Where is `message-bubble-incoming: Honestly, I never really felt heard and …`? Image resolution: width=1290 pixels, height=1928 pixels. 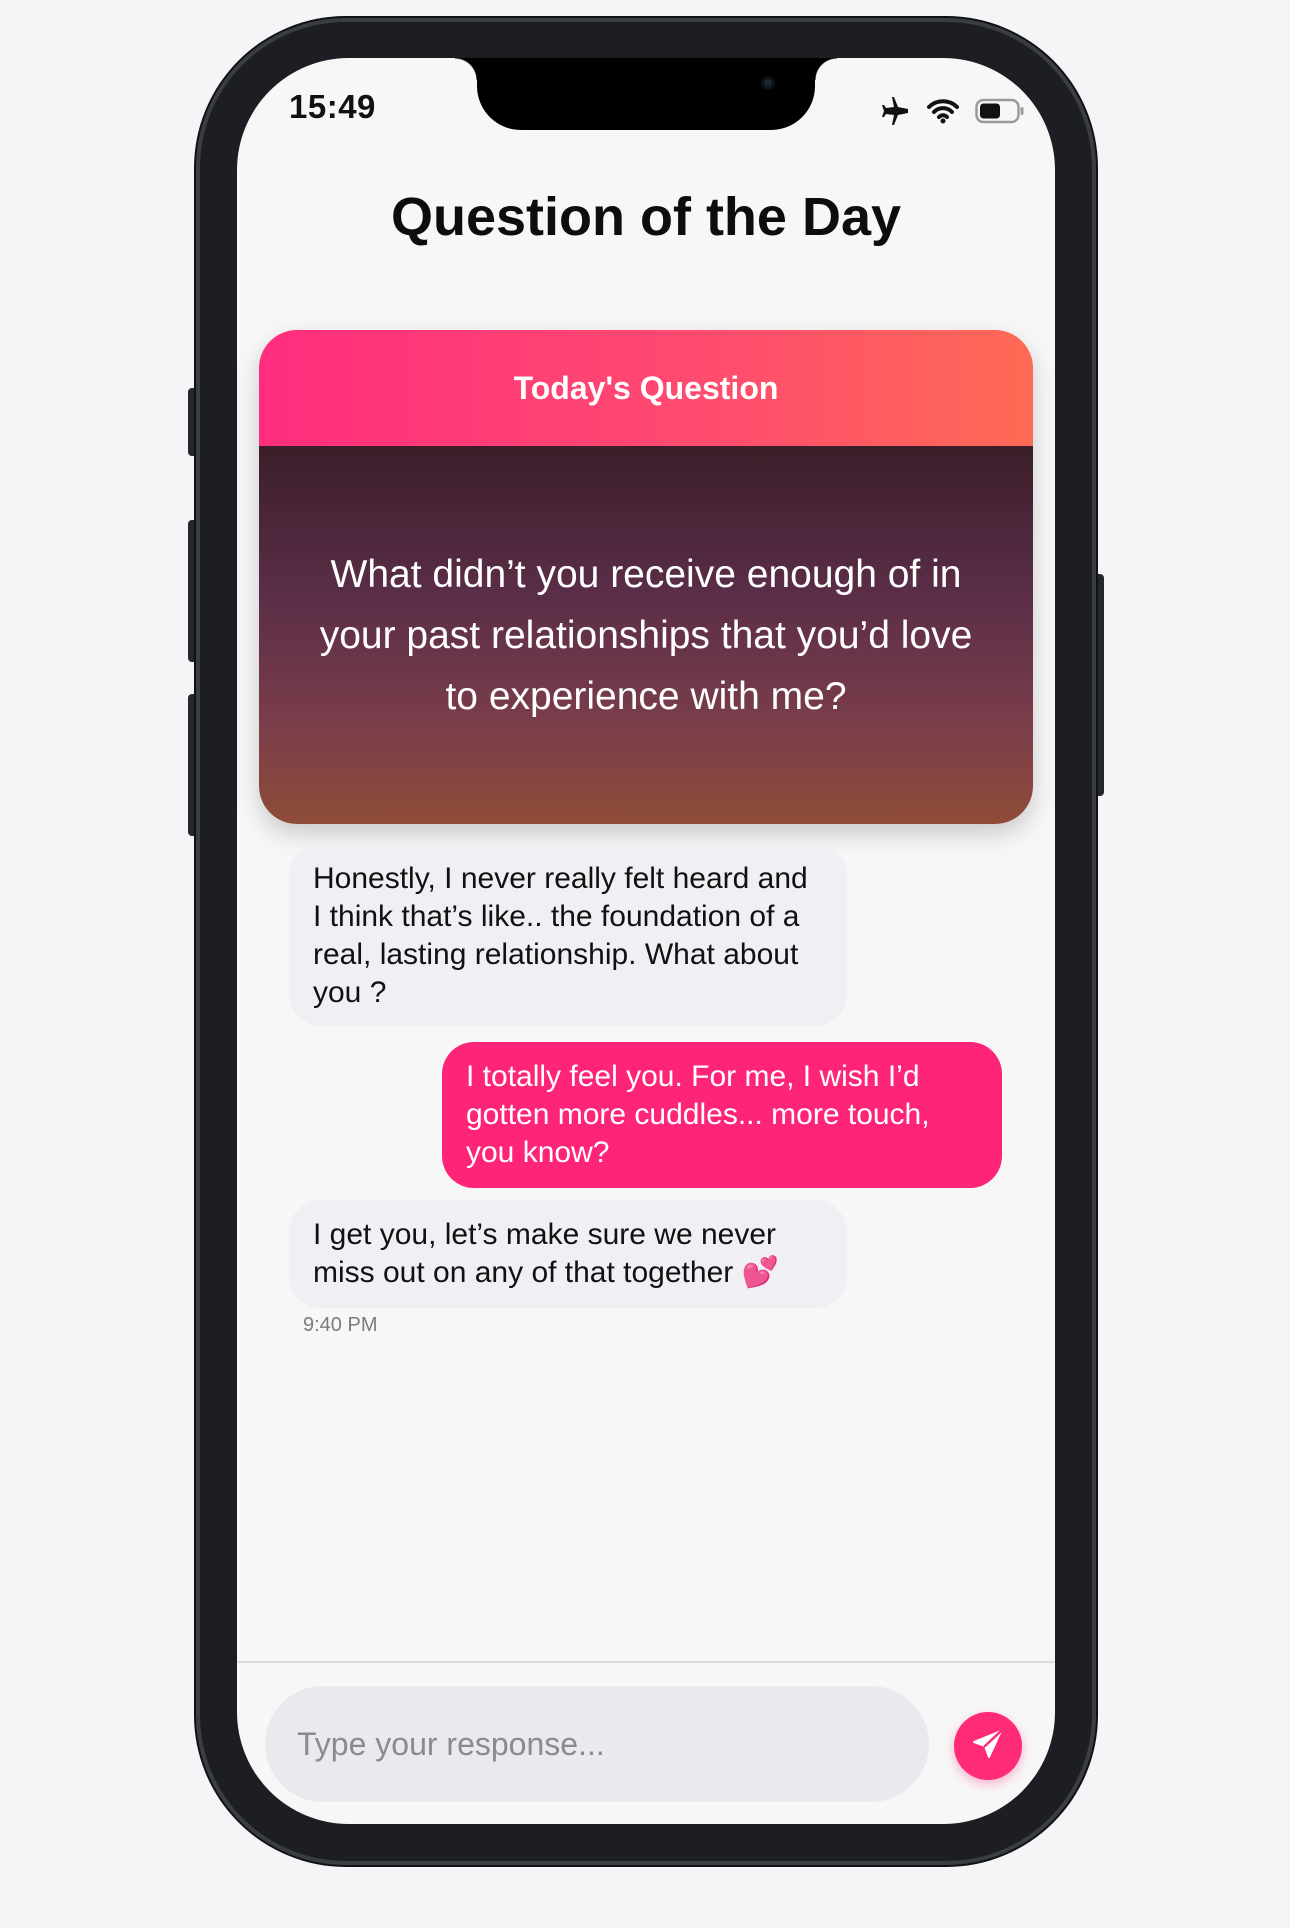 message-bubble-incoming: Honestly, I never really felt heard and … is located at coordinates (568, 935).